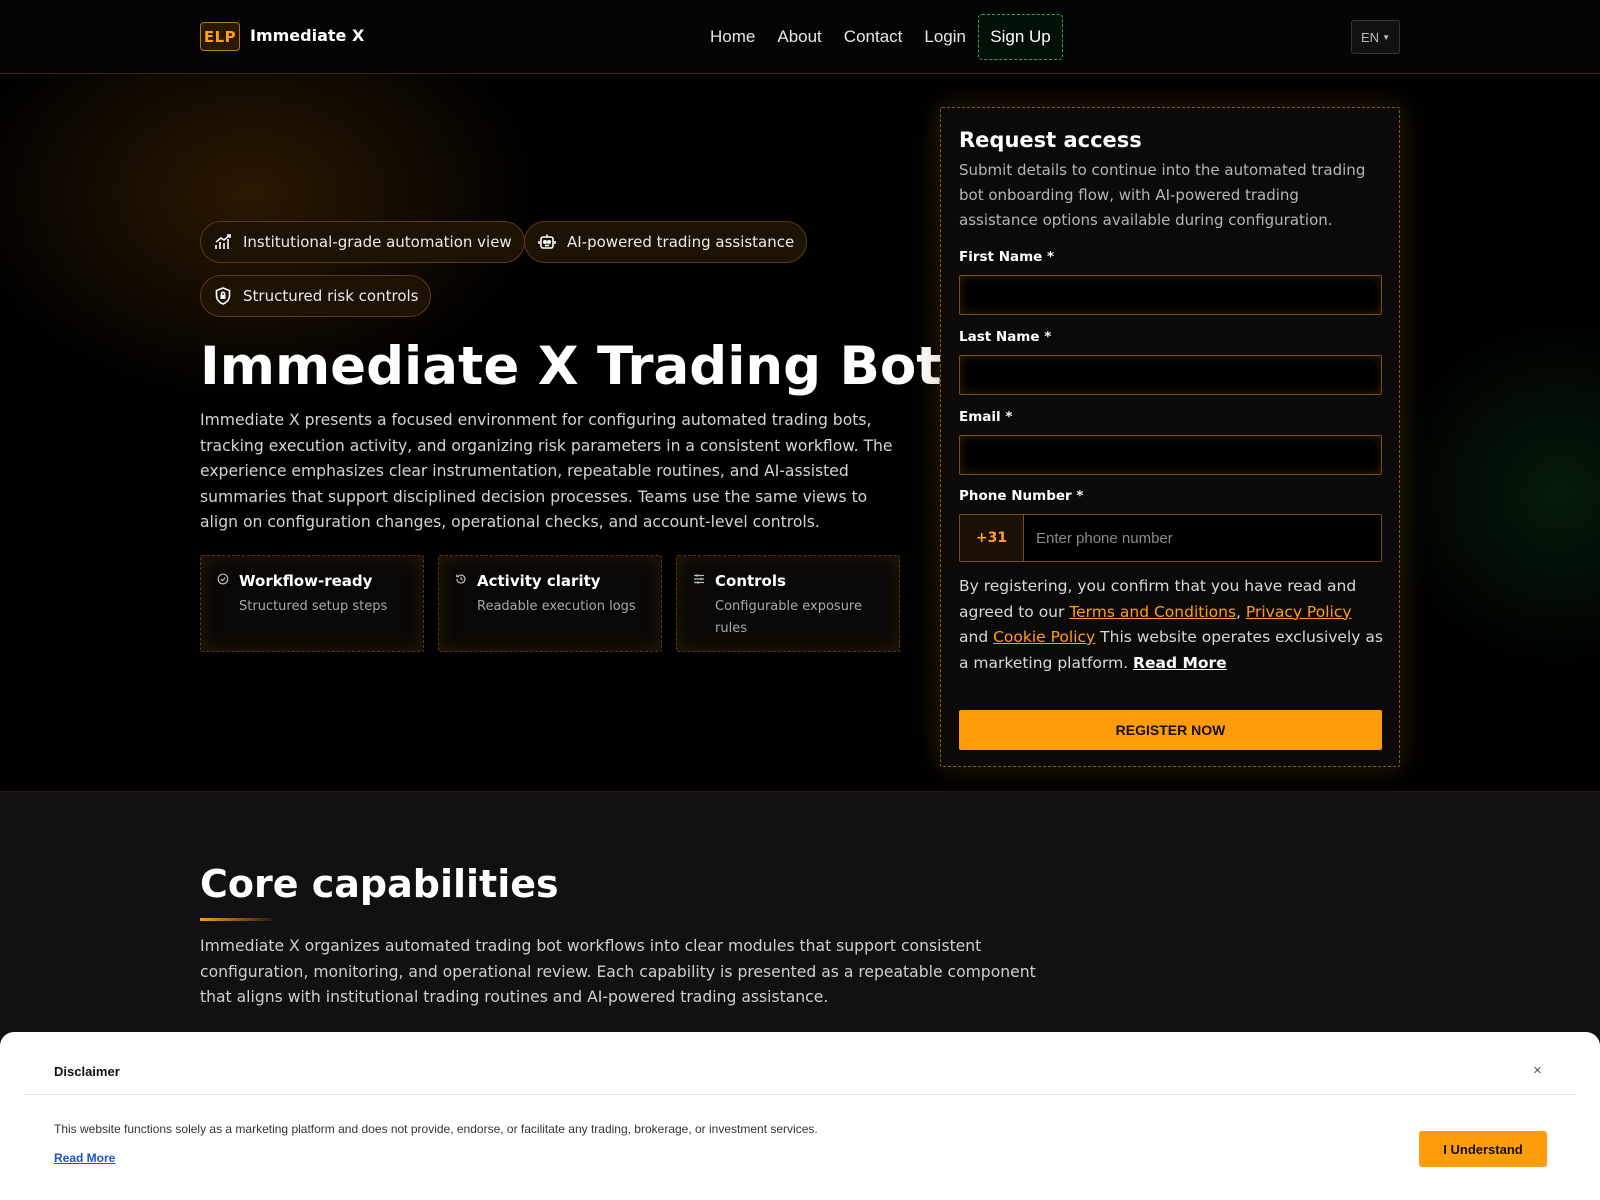 The image size is (1600, 1200). Describe the element at coordinates (1021, 496) in the screenshot. I see `phone-label: Phone Number *` at that location.